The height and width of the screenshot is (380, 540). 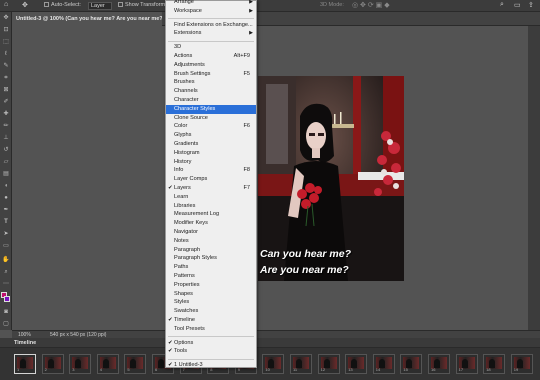 What do you see at coordinates (6, 246) in the screenshot?
I see `rectangle-tool-icon: ▭` at bounding box center [6, 246].